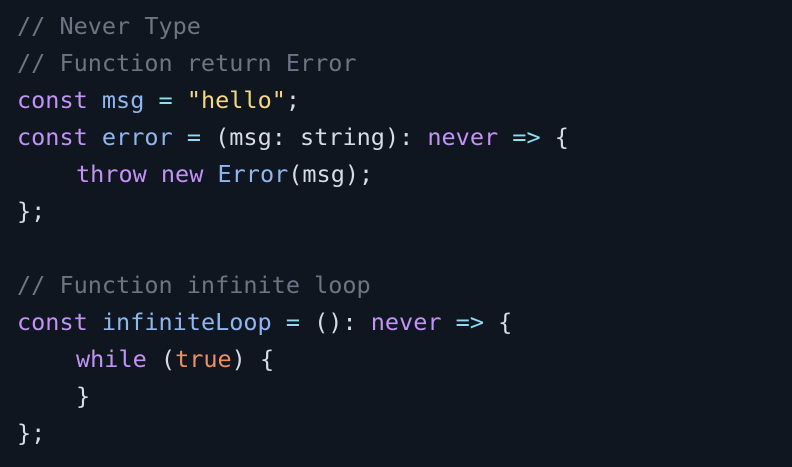 This screenshot has width=792, height=467. I want to click on variable-infinite-loop: infiniteLoop, so click(186, 322).